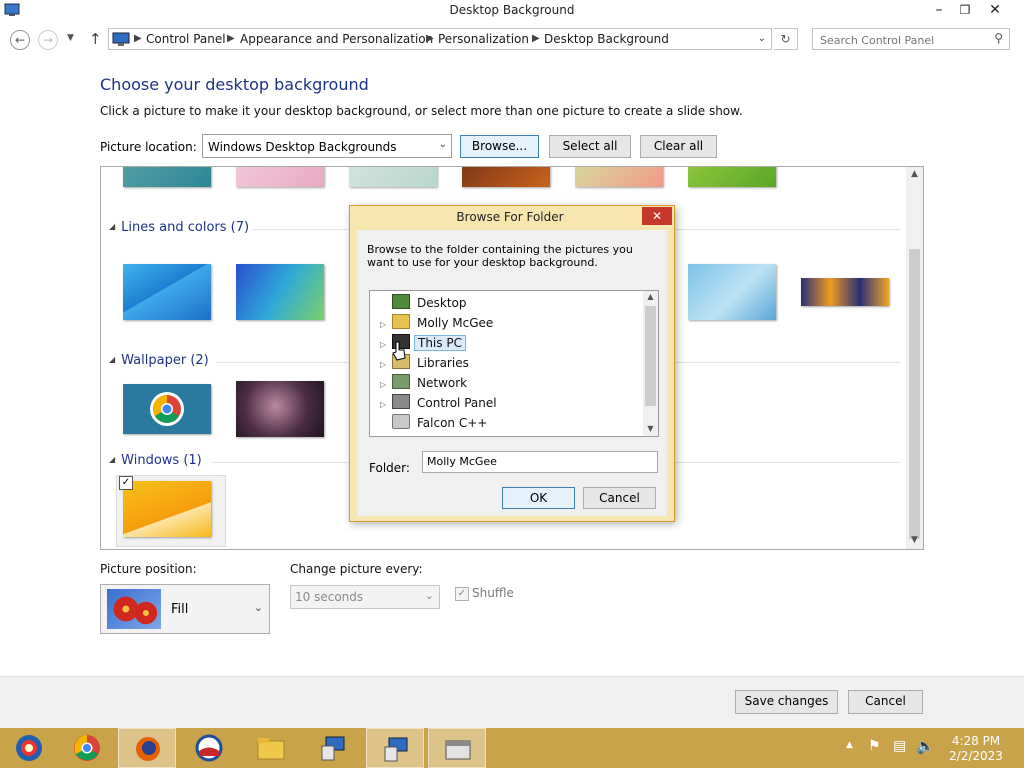  I want to click on picture-location-select: Windows Desktop Backgrounds ⌄, so click(327, 146).